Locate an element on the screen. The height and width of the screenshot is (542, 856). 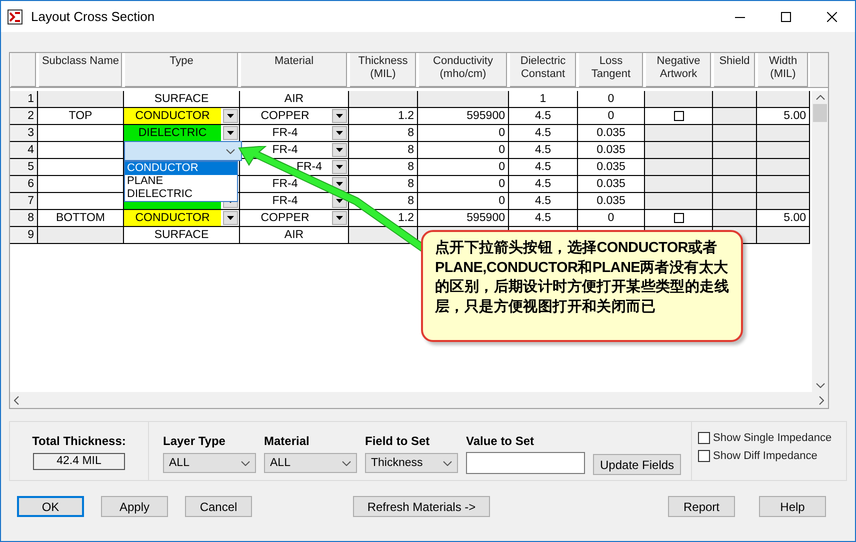
dialog-button: OK is located at coordinates (50, 506).